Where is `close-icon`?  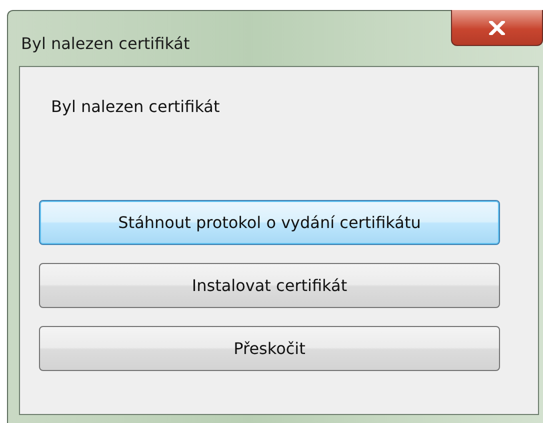 close-icon is located at coordinates (497, 27).